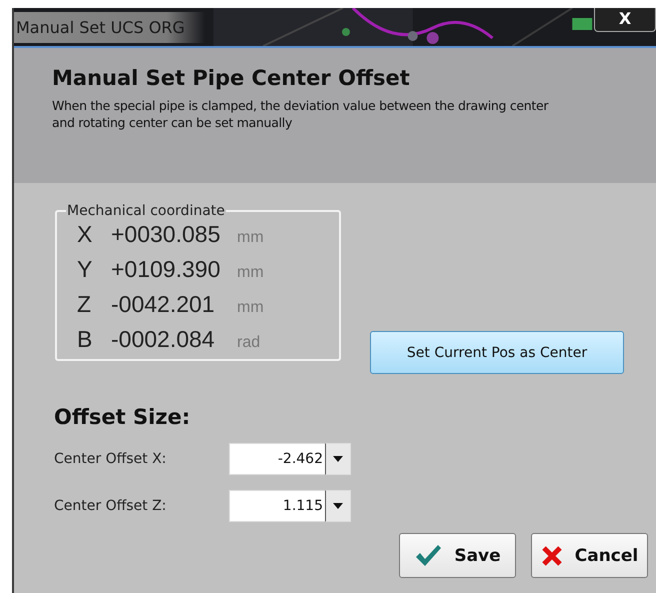  I want to click on group-label: Mechanical coordinate, so click(146, 211).